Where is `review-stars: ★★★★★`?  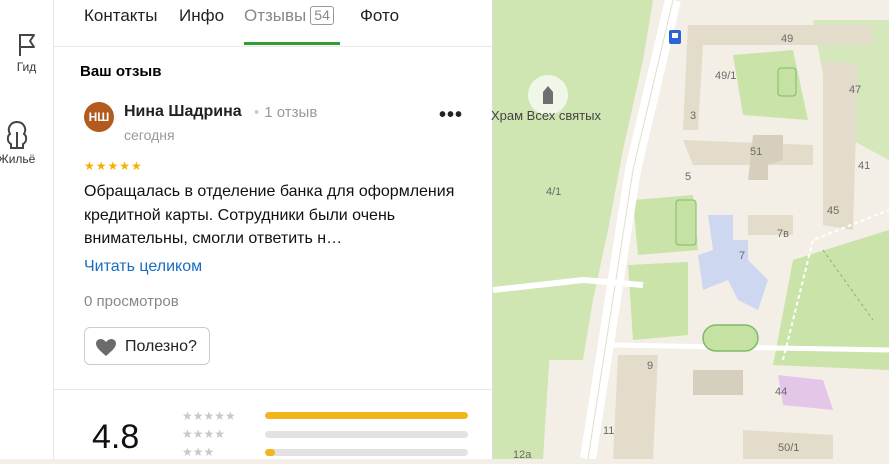
review-stars: ★★★★★ is located at coordinates (113, 166).